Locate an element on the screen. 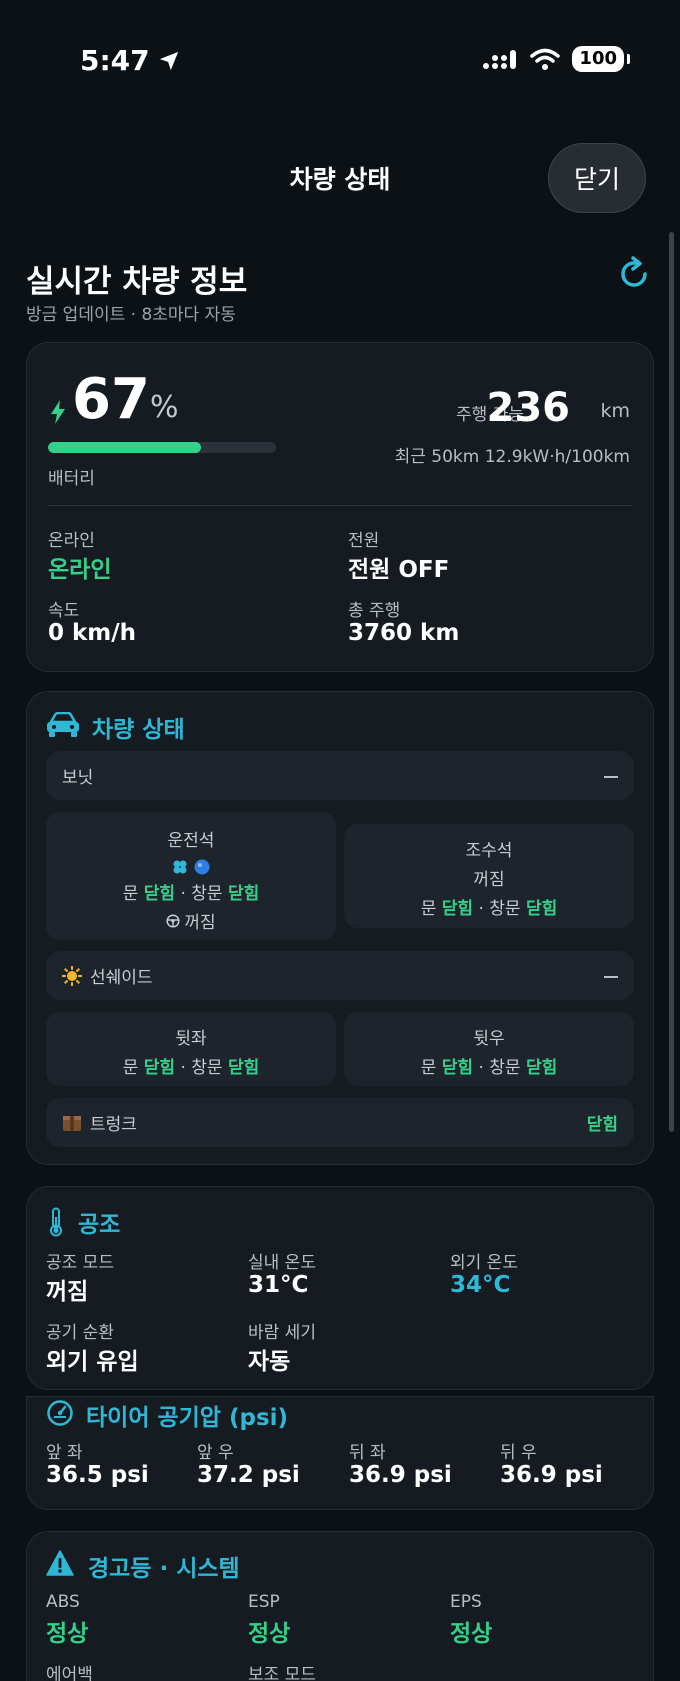 Image resolution: width=680 pixels, height=1681 pixels. fan-icon is located at coordinates (180, 867).